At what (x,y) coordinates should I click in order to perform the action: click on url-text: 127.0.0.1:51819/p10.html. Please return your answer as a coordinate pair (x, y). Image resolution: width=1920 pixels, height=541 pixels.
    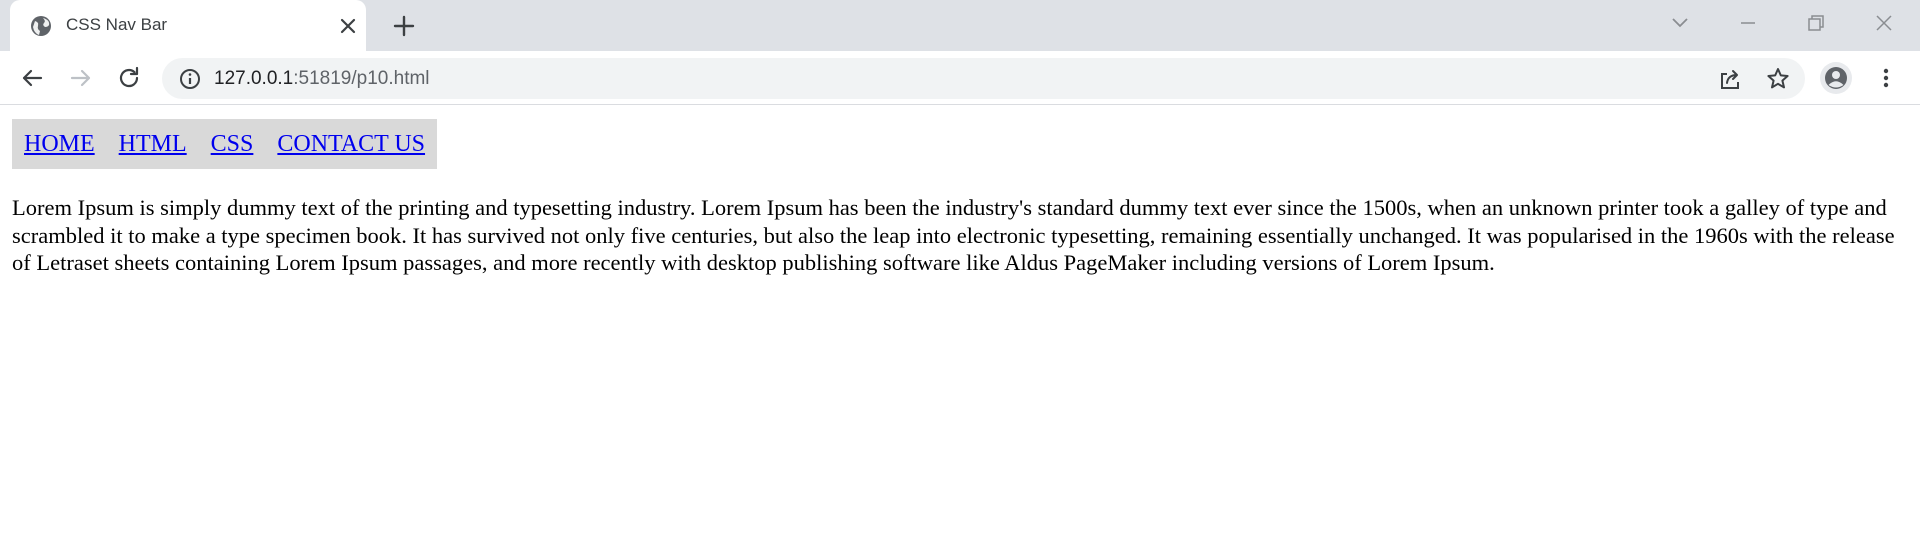
    Looking at the image, I should click on (322, 79).